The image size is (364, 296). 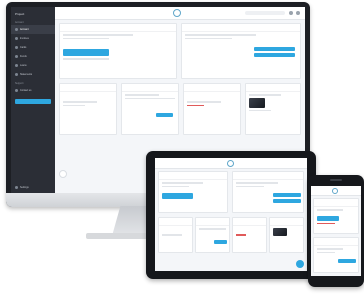 I want to click on sidebar-footer: Settings, so click(x=22, y=187).